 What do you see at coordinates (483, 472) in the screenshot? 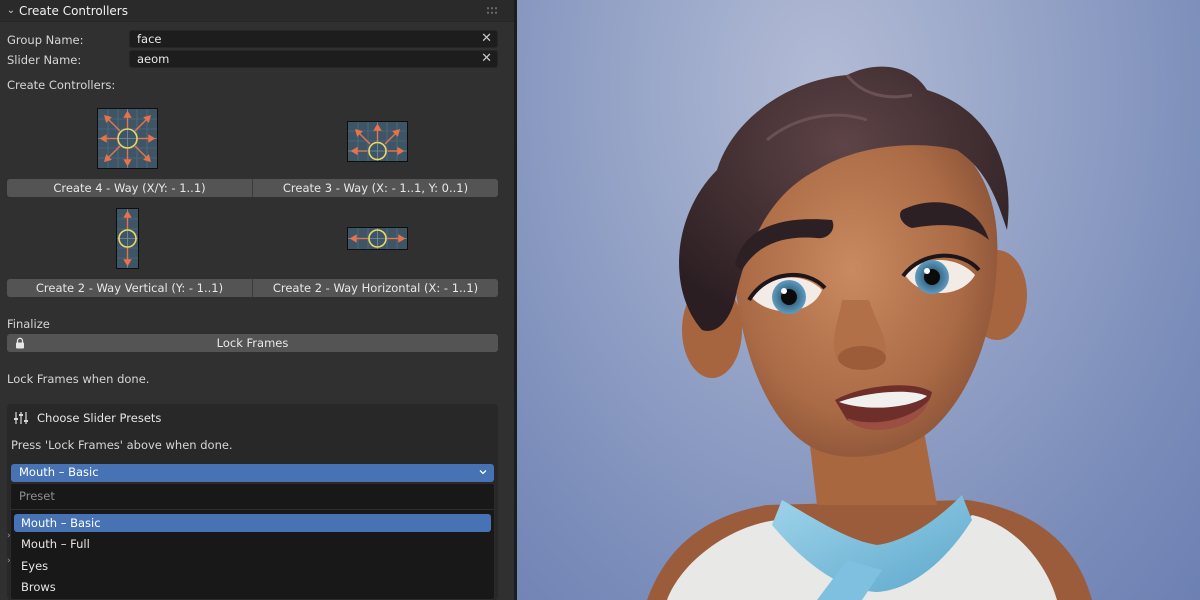
I see `chevron-down-icon` at bounding box center [483, 472].